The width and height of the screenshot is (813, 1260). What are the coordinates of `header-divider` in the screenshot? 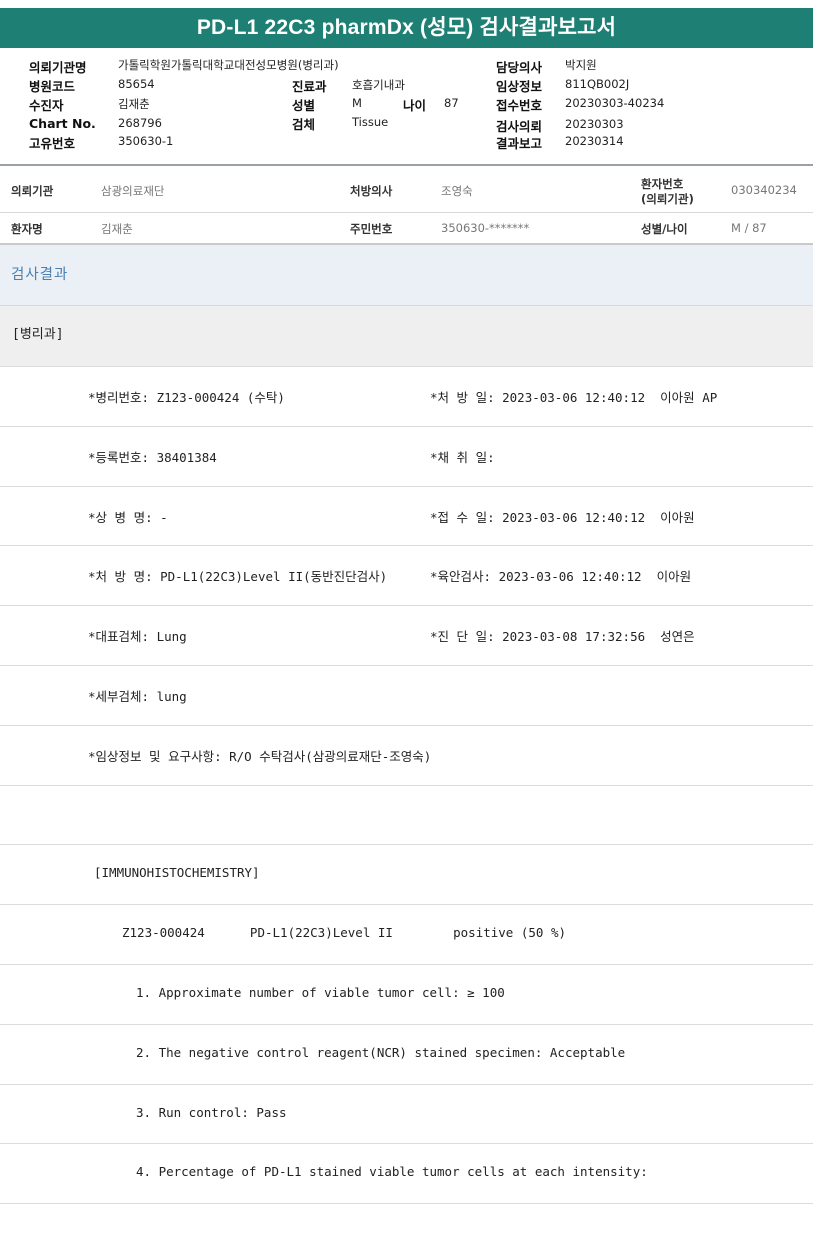 It's located at (406, 165).